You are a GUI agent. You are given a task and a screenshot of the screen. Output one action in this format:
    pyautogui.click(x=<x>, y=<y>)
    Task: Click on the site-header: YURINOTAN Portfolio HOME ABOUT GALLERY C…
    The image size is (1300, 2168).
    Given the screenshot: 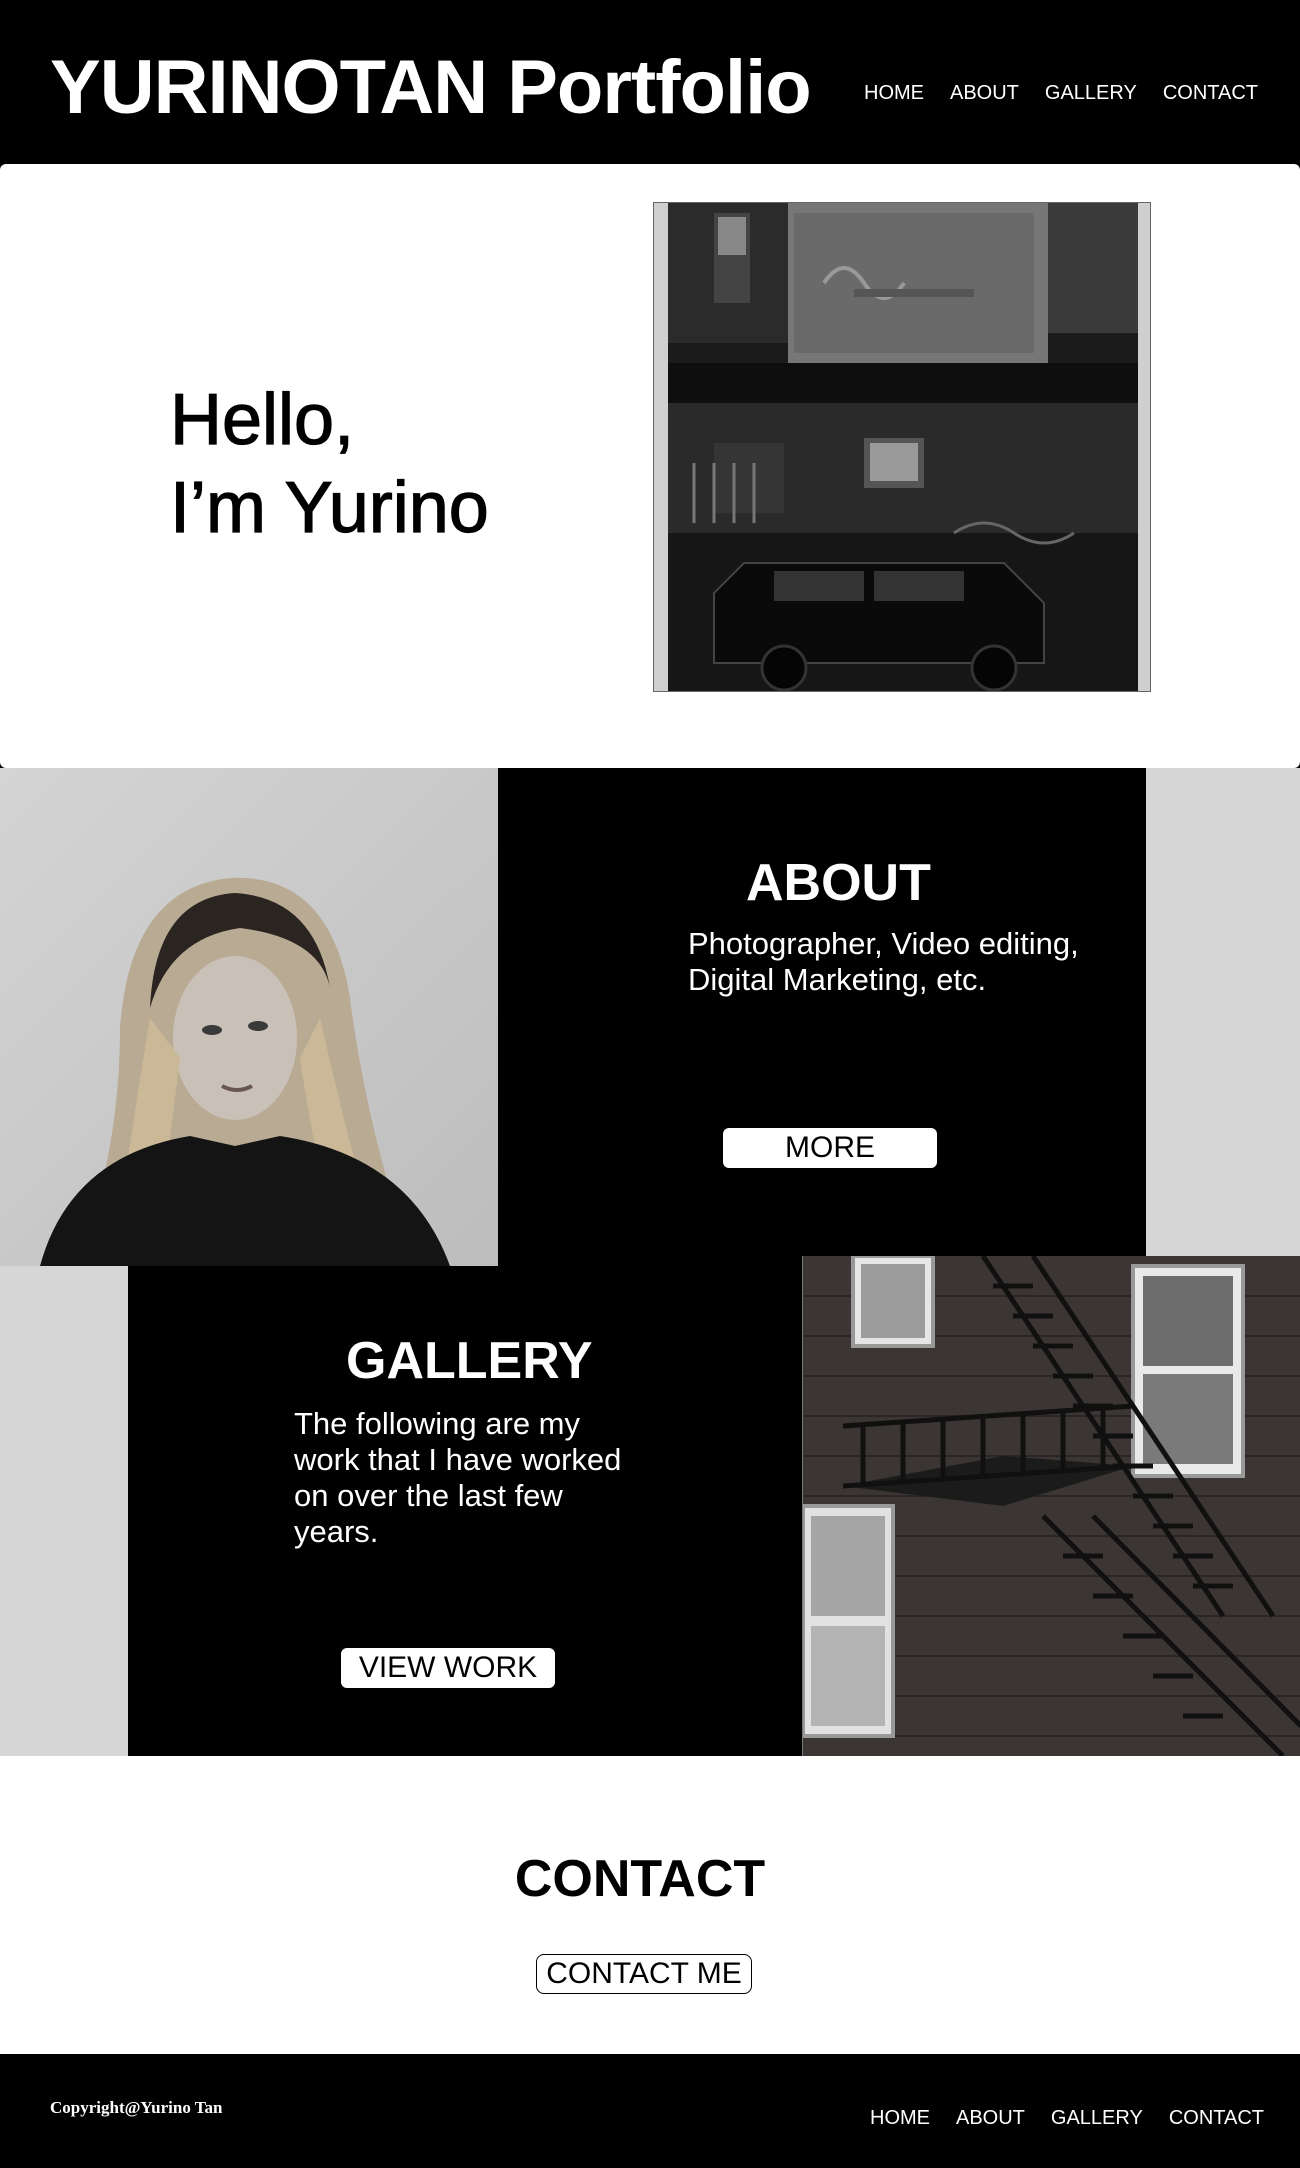 What is the action you would take?
    pyautogui.click(x=650, y=82)
    